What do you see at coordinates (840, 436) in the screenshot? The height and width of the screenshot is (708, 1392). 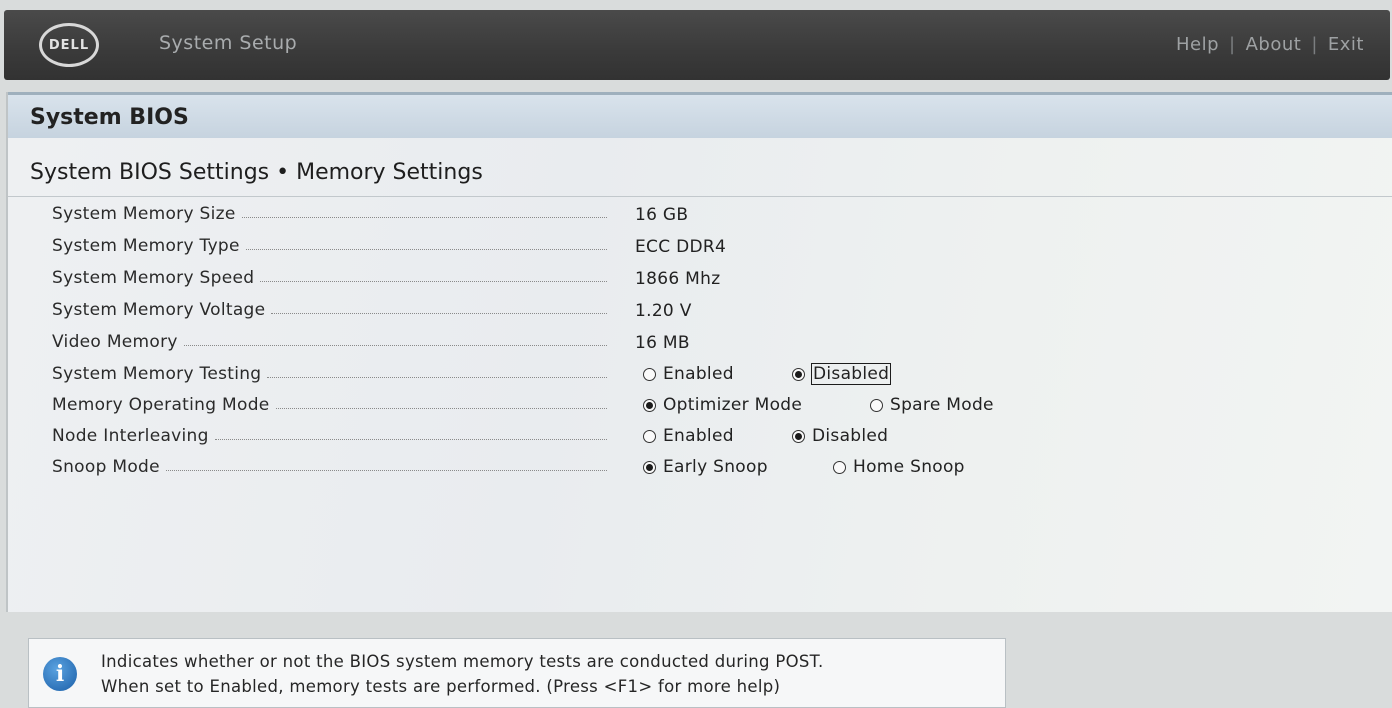 I see `node-interleaving-disabled-radio: Disabled` at bounding box center [840, 436].